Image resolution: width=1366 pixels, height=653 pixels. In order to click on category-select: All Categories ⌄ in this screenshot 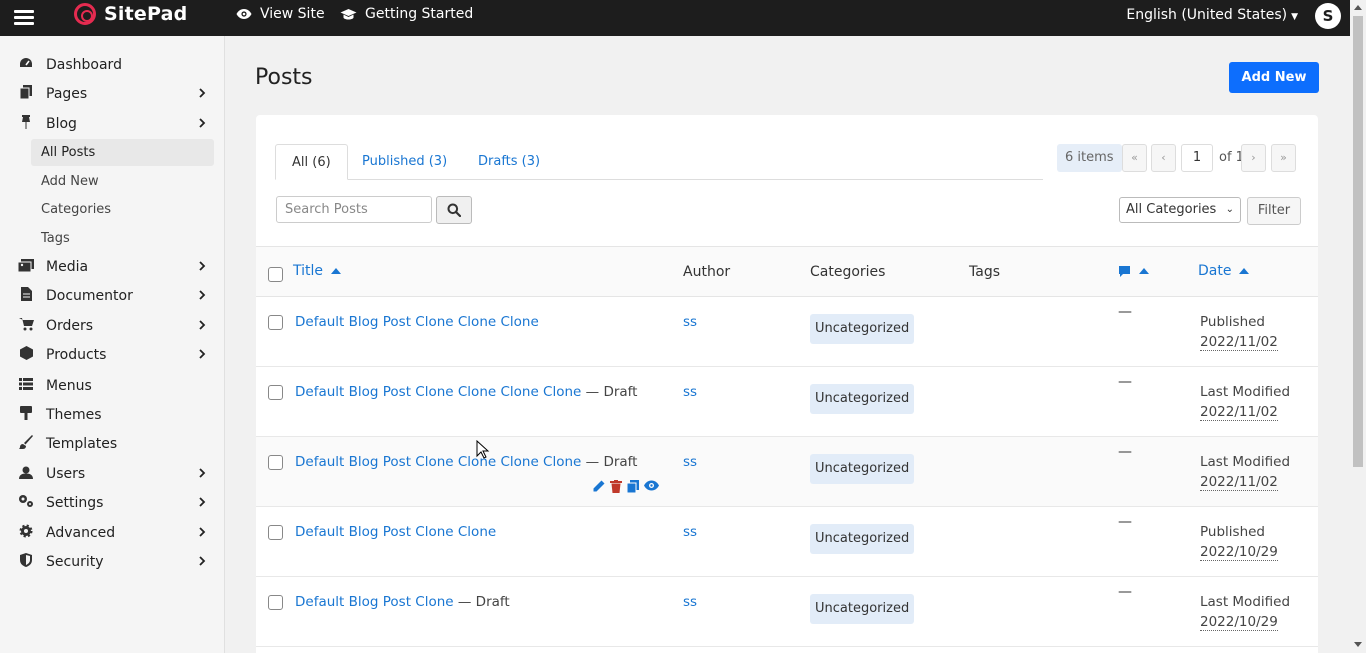, I will do `click(1180, 210)`.